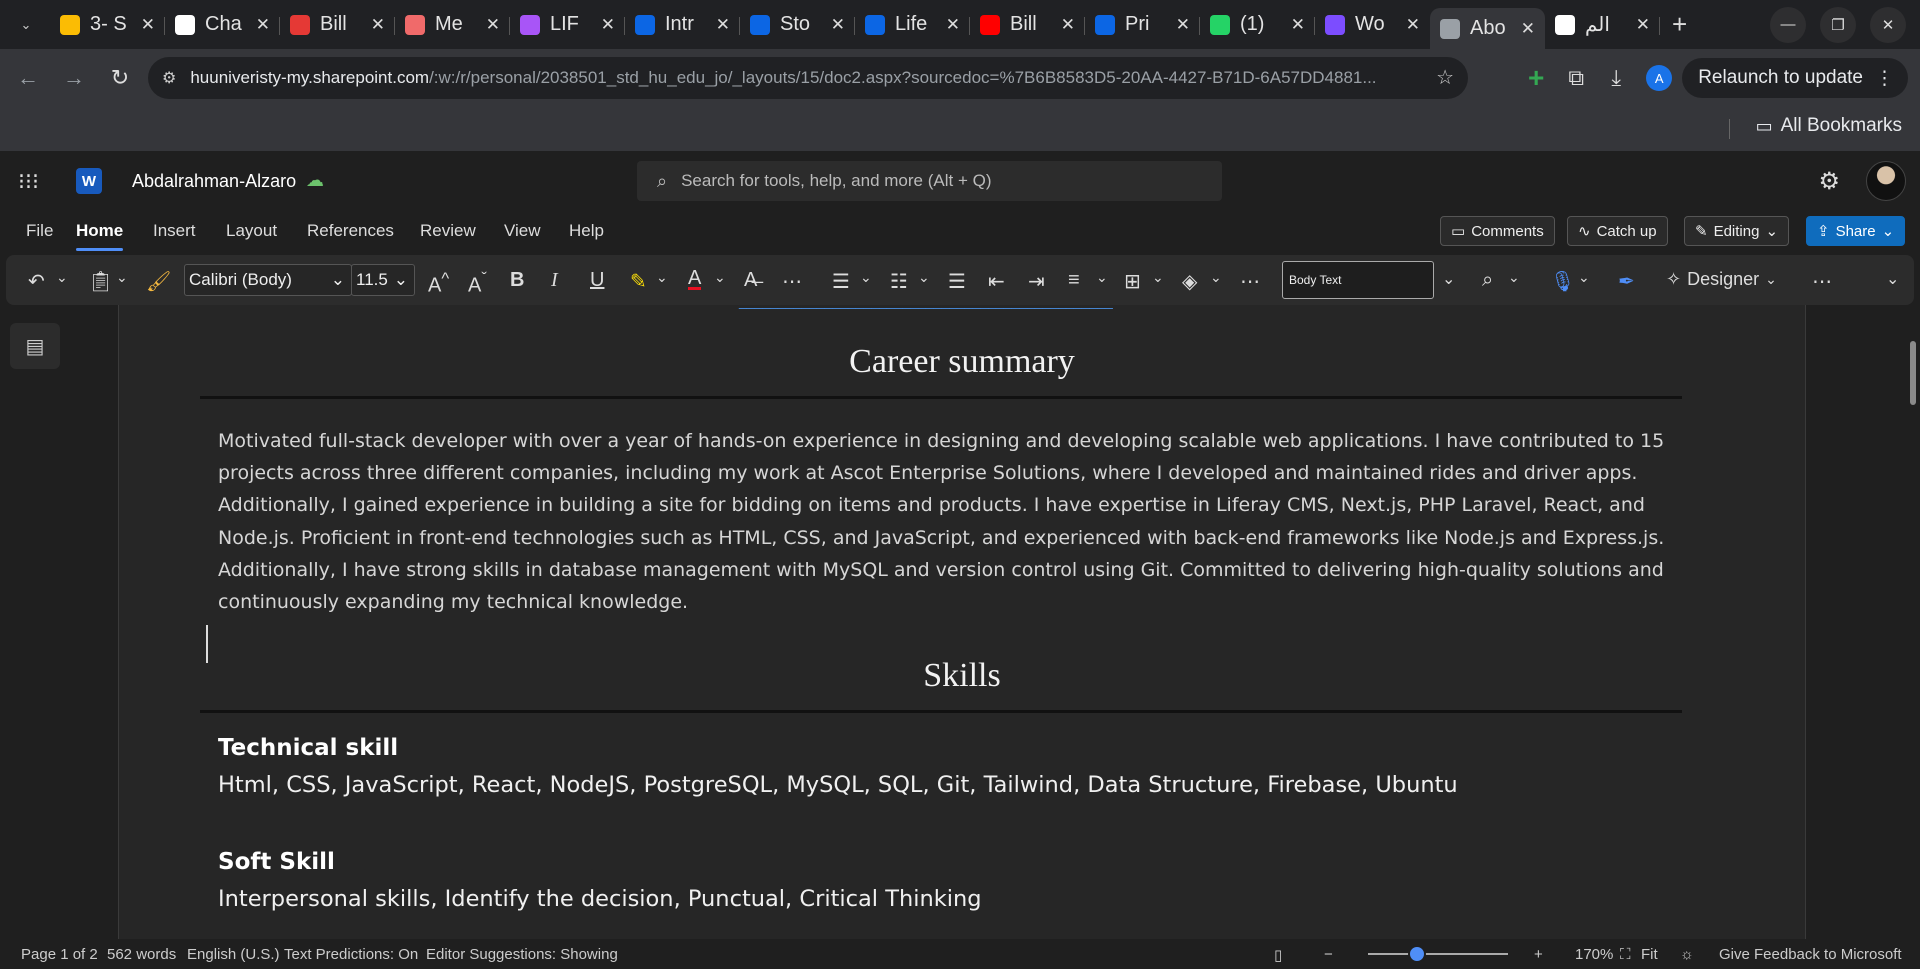  I want to click on paste-dropdown-icon: ⌄, so click(122, 277).